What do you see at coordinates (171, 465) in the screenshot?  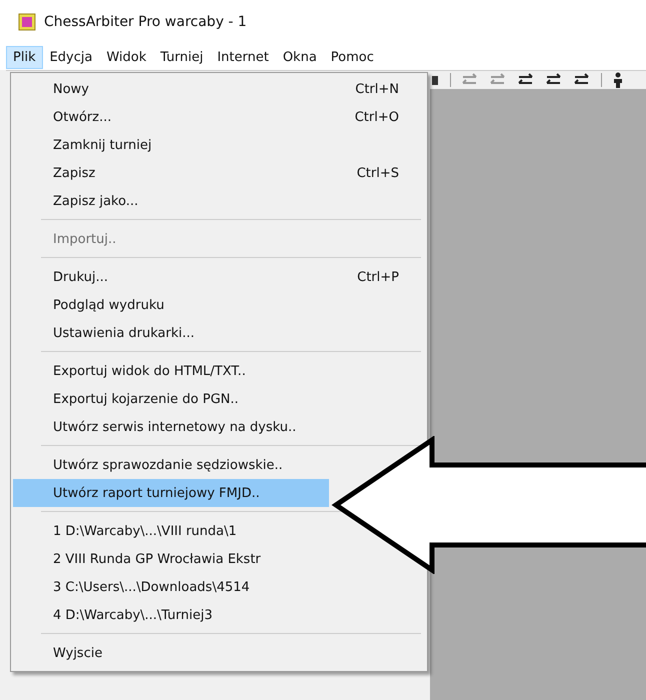 I see `menu-item: Utwórz sprawozdanie sędziowskie..` at bounding box center [171, 465].